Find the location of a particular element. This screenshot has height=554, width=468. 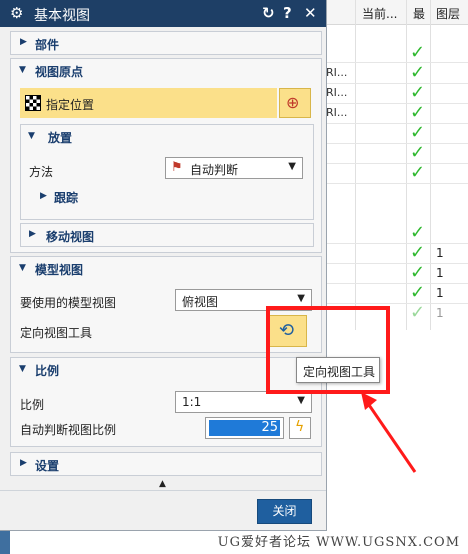

scale-title: 比例 is located at coordinates (47, 370).